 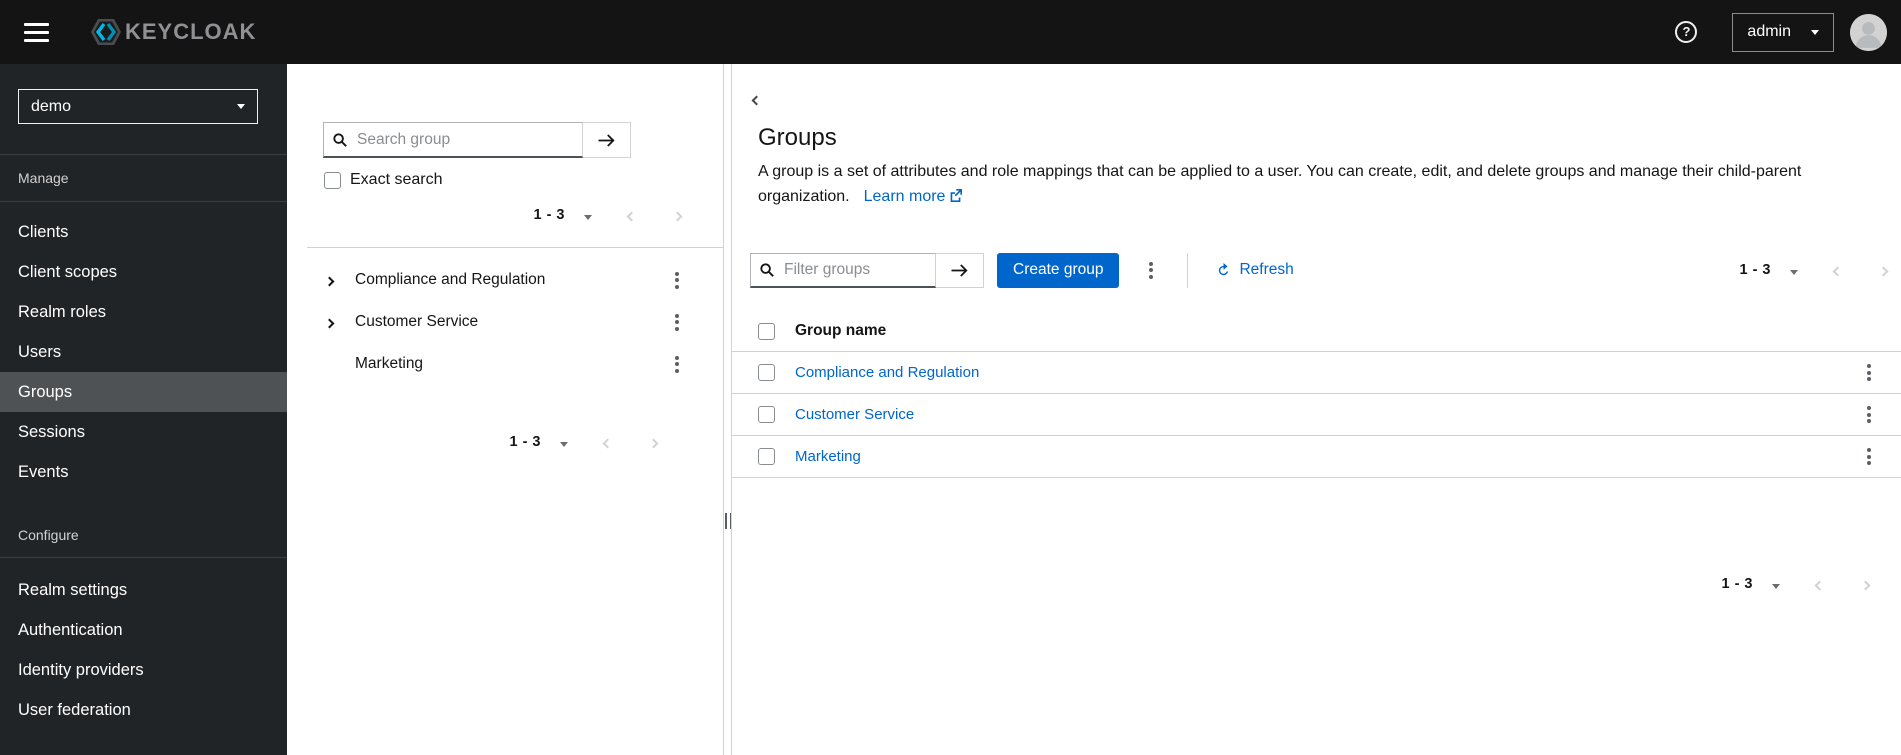 What do you see at coordinates (36, 32) in the screenshot?
I see `nav-toggle-button` at bounding box center [36, 32].